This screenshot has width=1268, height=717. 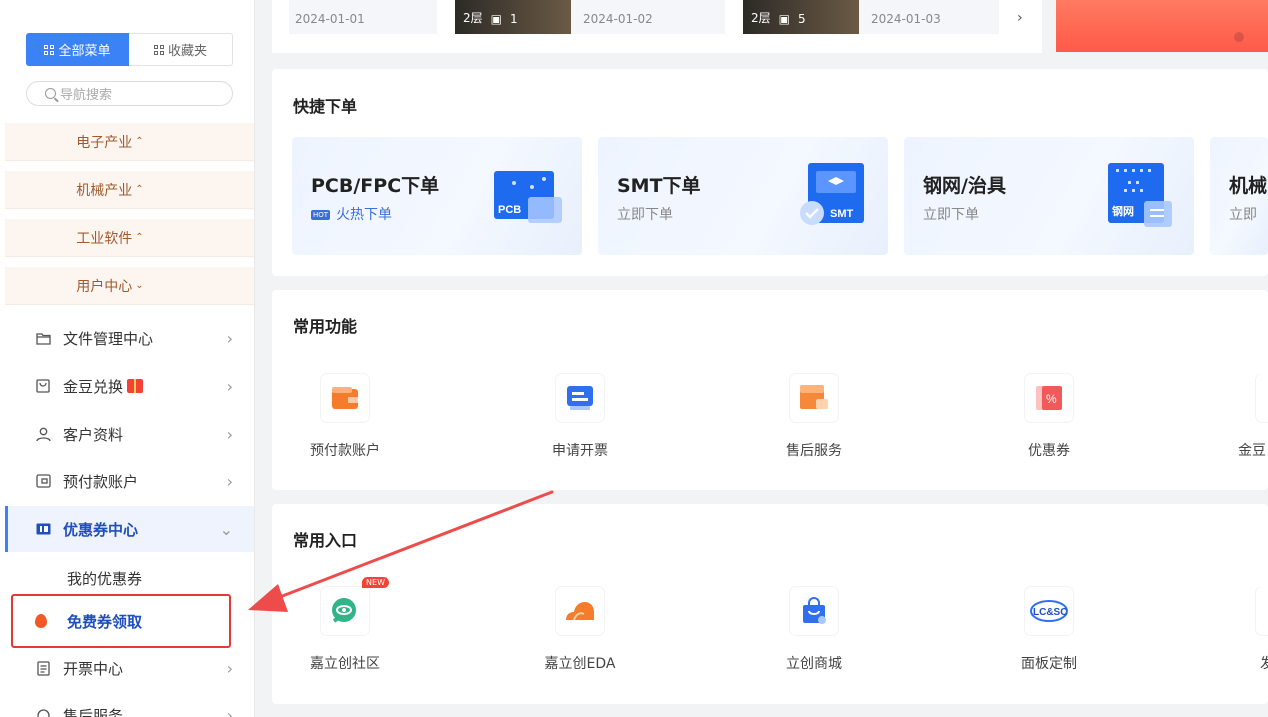 I want to click on entry-label: 嘉立创EDA, so click(x=580, y=664).